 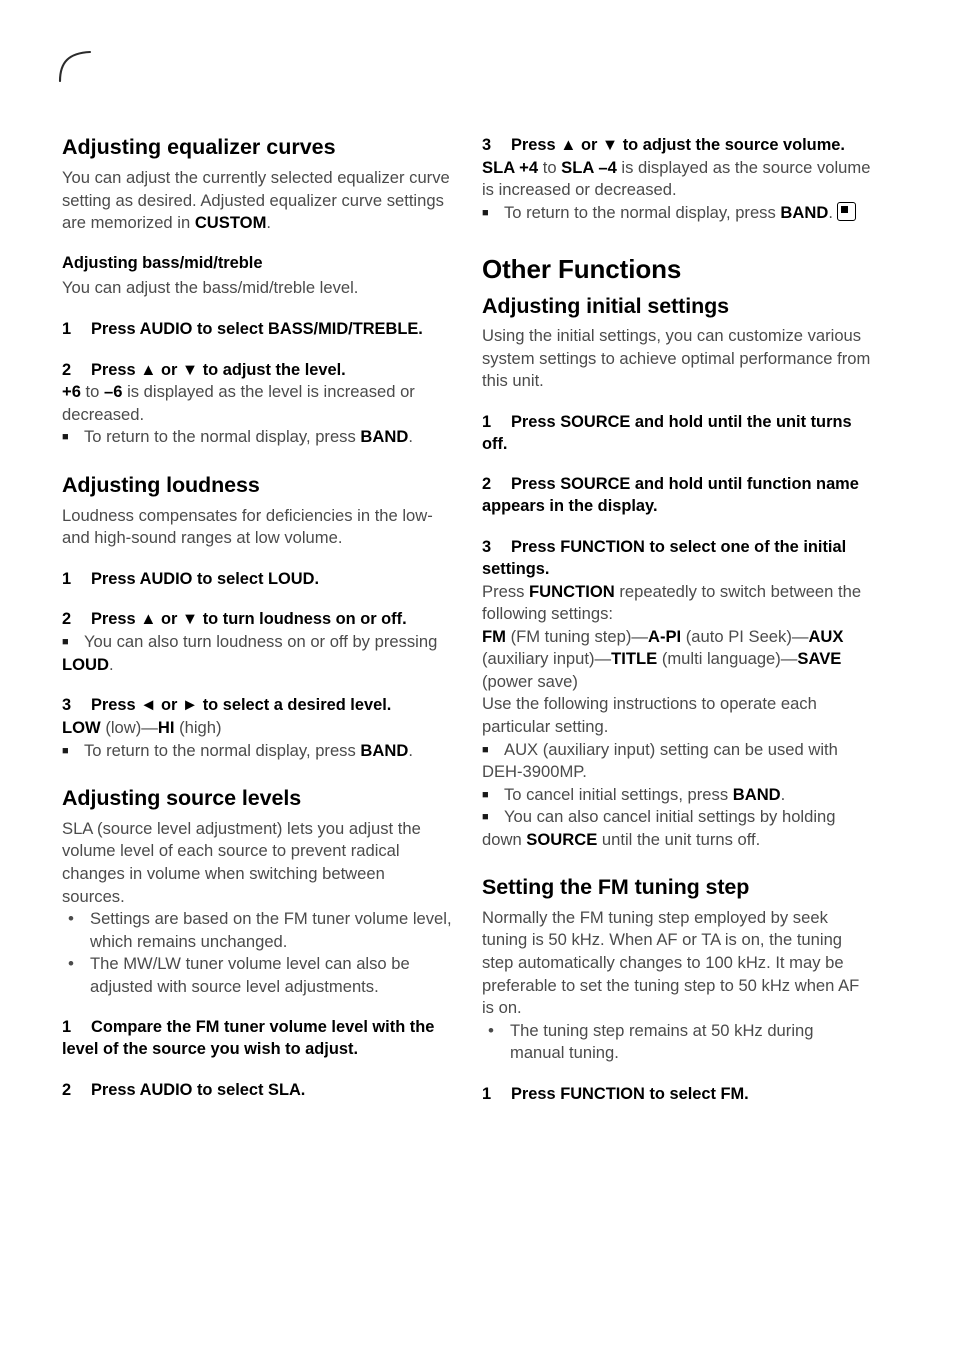 I want to click on step-text: Press AUDIO to select SLA., so click(x=198, y=1089).